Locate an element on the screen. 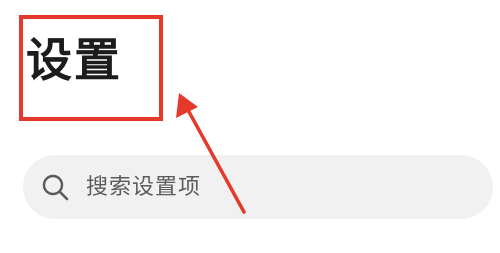  search-input: 搜索设置项 is located at coordinates (143, 188).